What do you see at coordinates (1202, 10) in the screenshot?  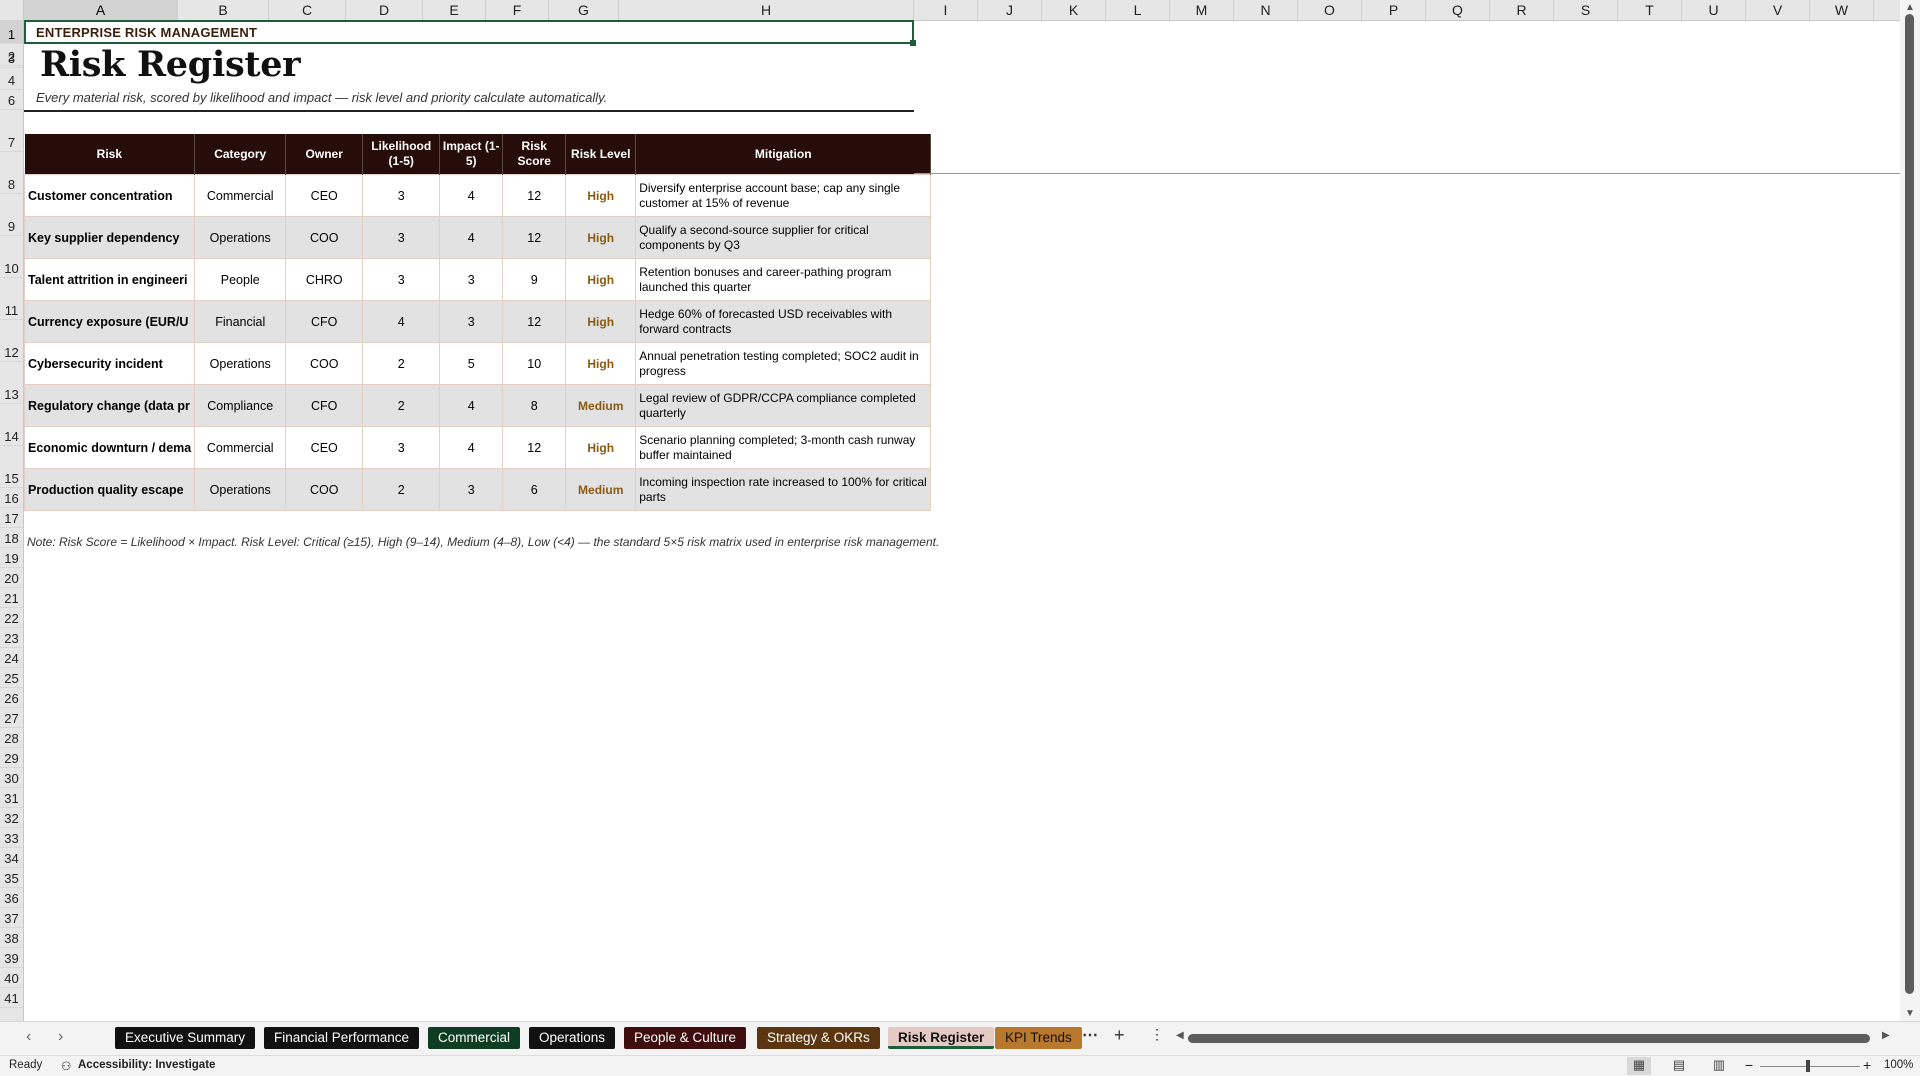 I see `column-header: M` at bounding box center [1202, 10].